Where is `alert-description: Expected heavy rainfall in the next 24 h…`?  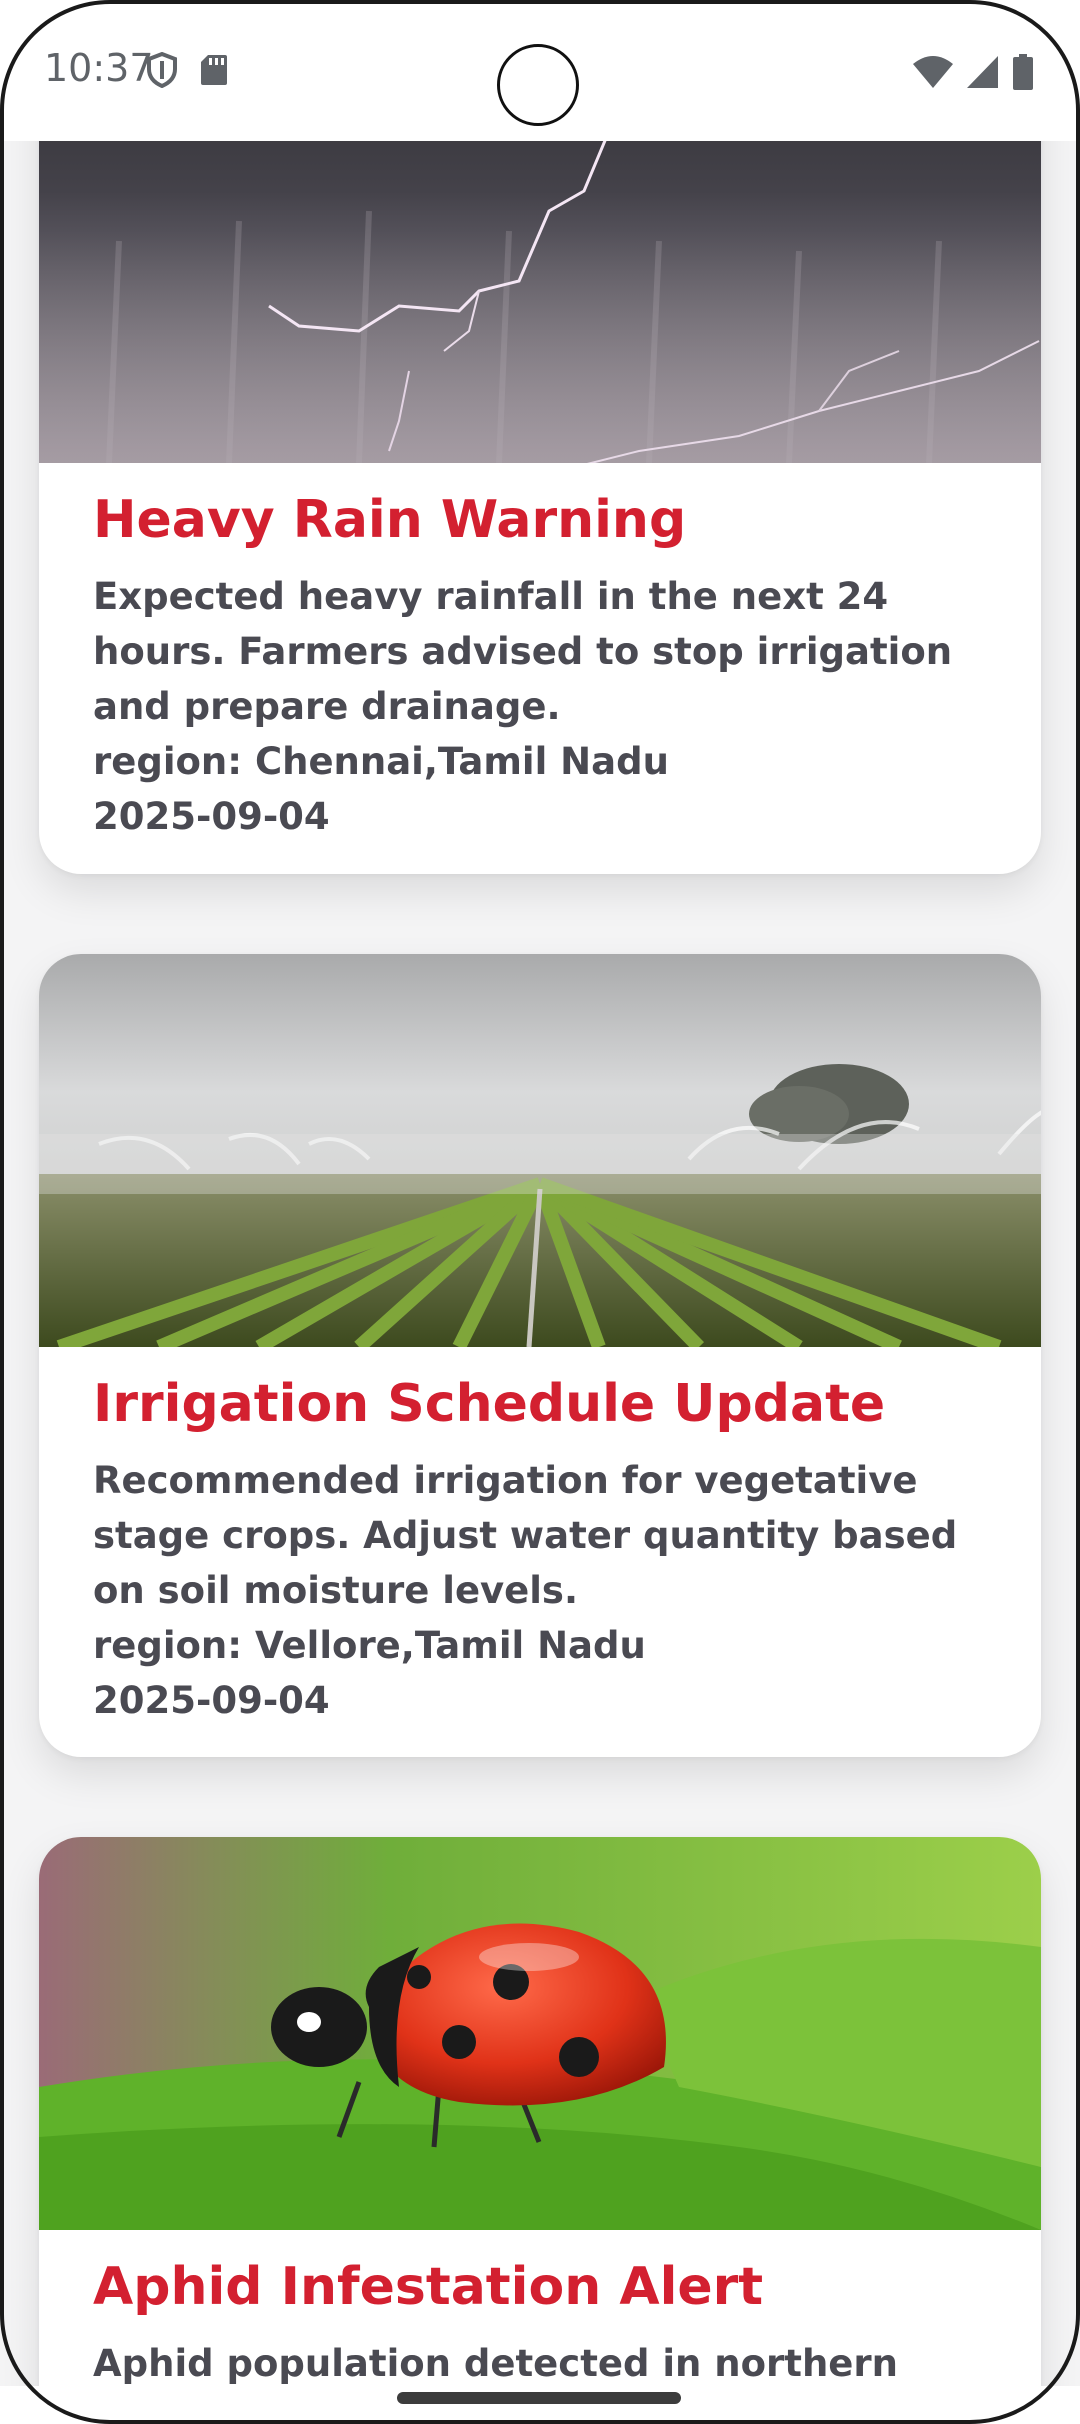
alert-description: Expected heavy rainfall in the next 24 h… is located at coordinates (523, 652).